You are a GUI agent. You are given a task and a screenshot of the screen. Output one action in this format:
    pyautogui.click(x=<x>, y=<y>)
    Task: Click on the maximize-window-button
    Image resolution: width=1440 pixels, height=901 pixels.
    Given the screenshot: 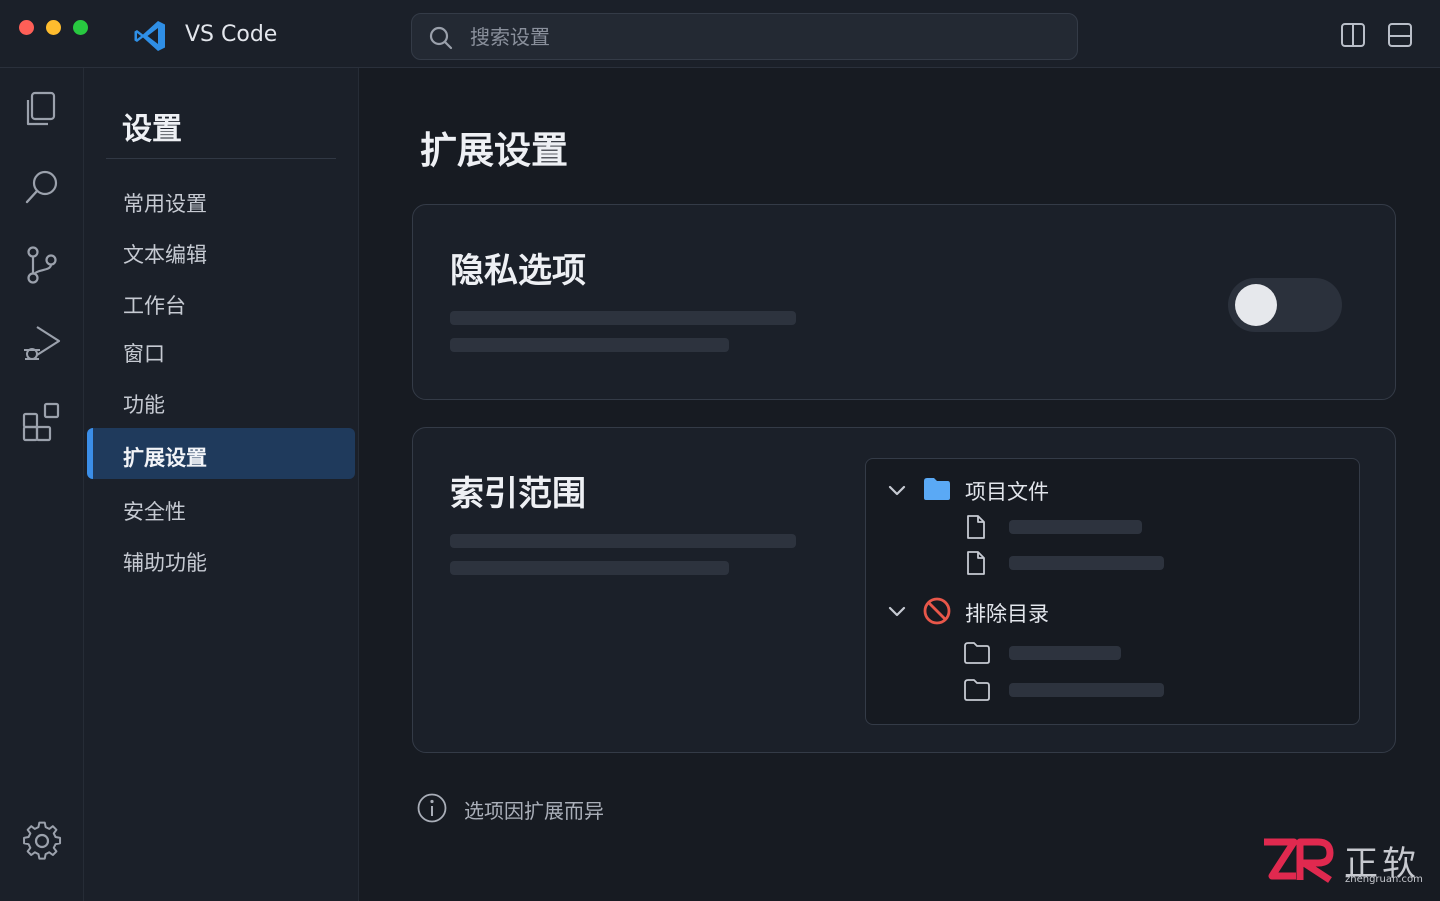 What is the action you would take?
    pyautogui.click(x=80, y=27)
    